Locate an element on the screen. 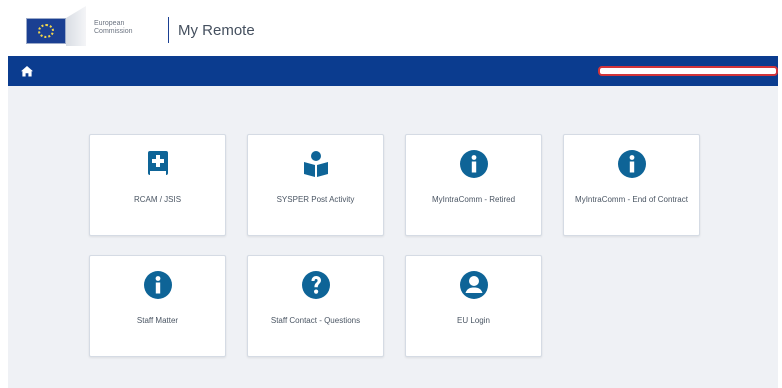 The height and width of the screenshot is (388, 782). tile-eu-login: EU Login is located at coordinates (473, 306).